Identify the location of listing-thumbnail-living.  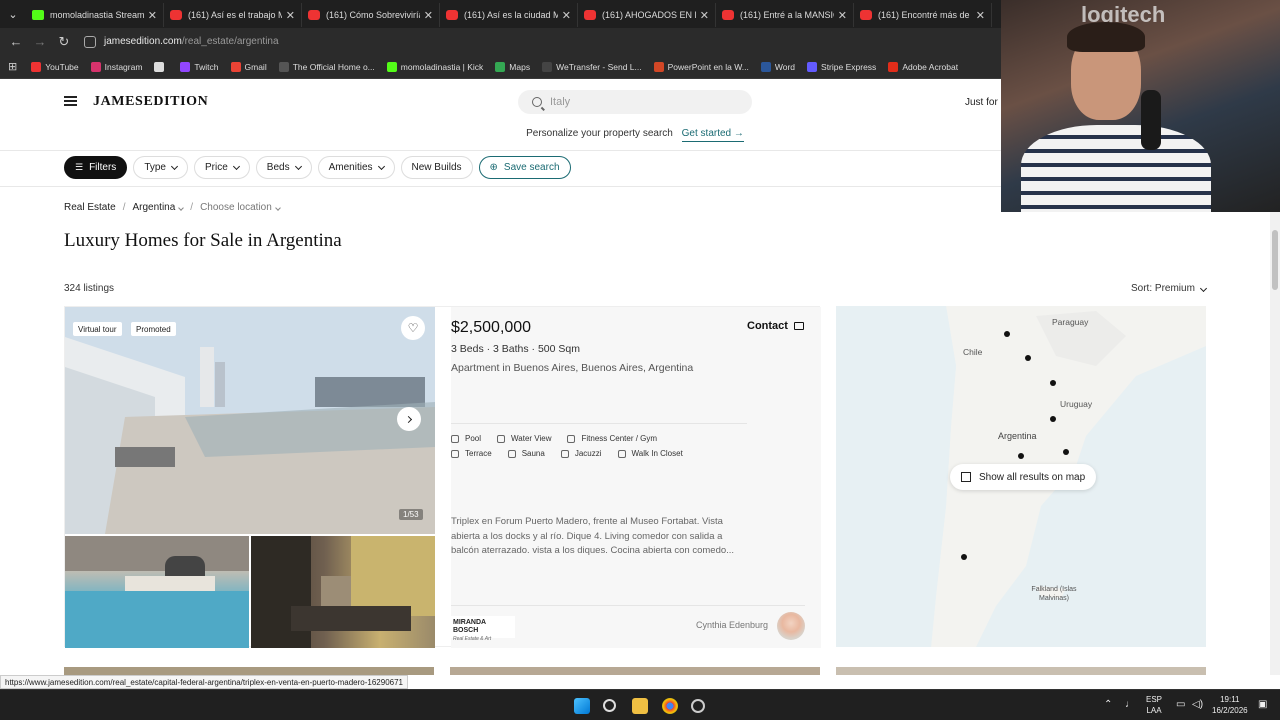
(343, 592).